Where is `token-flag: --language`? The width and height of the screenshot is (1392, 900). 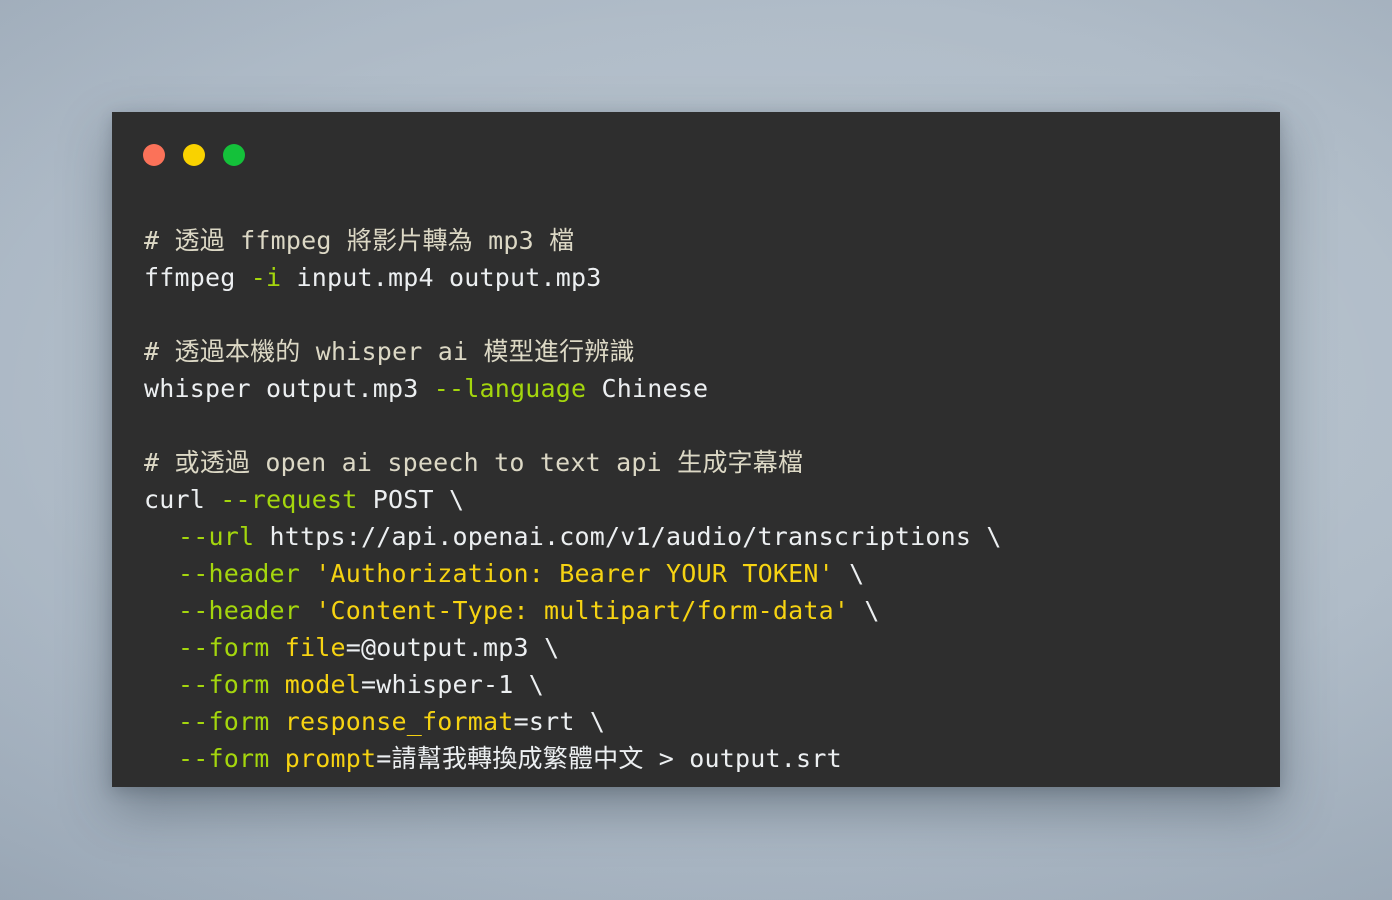
token-flag: --language is located at coordinates (510, 388).